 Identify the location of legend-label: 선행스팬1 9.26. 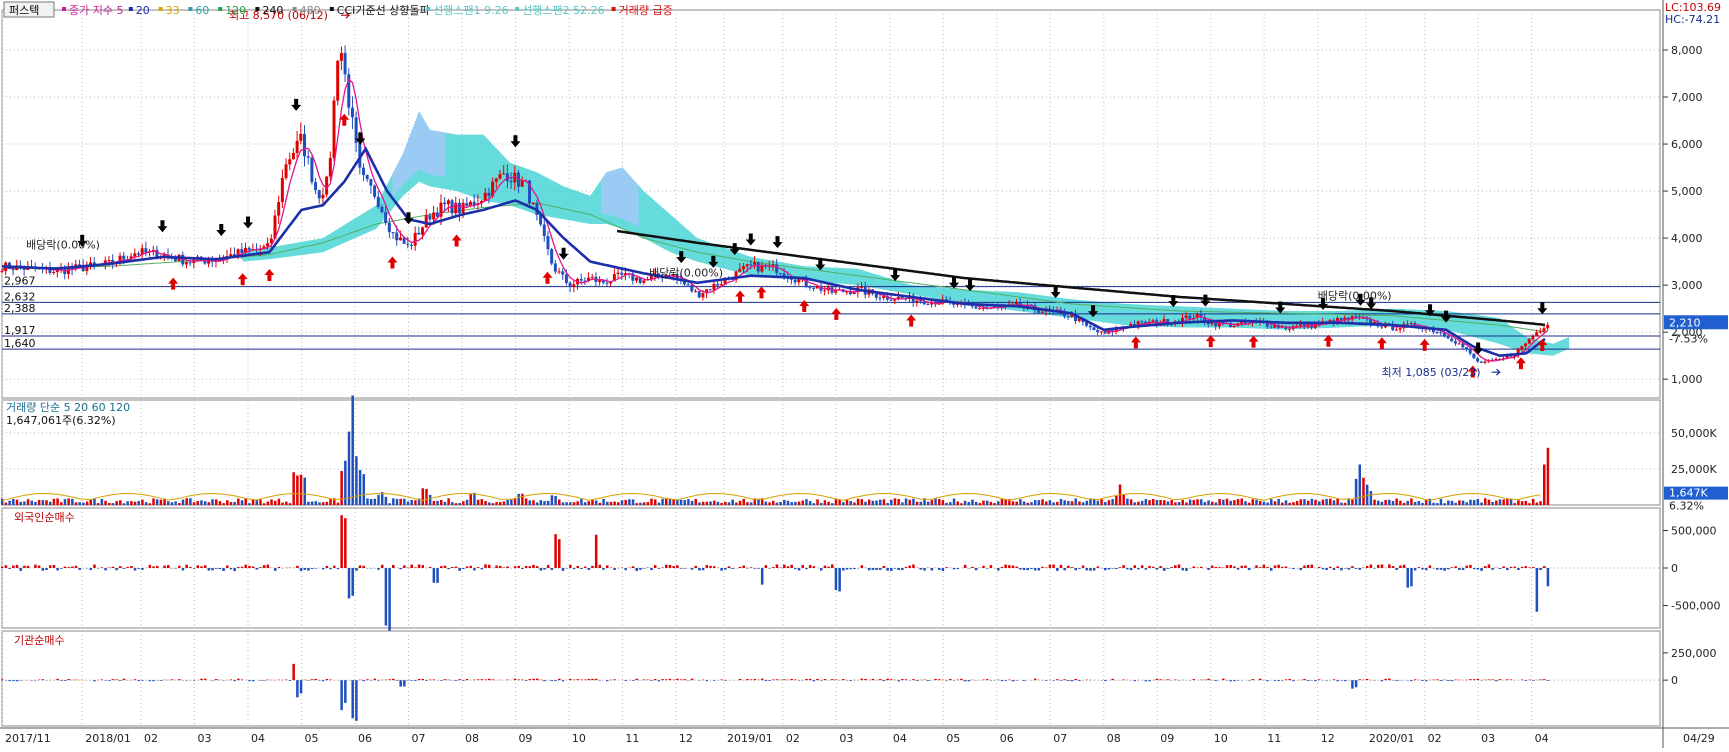
(470, 10).